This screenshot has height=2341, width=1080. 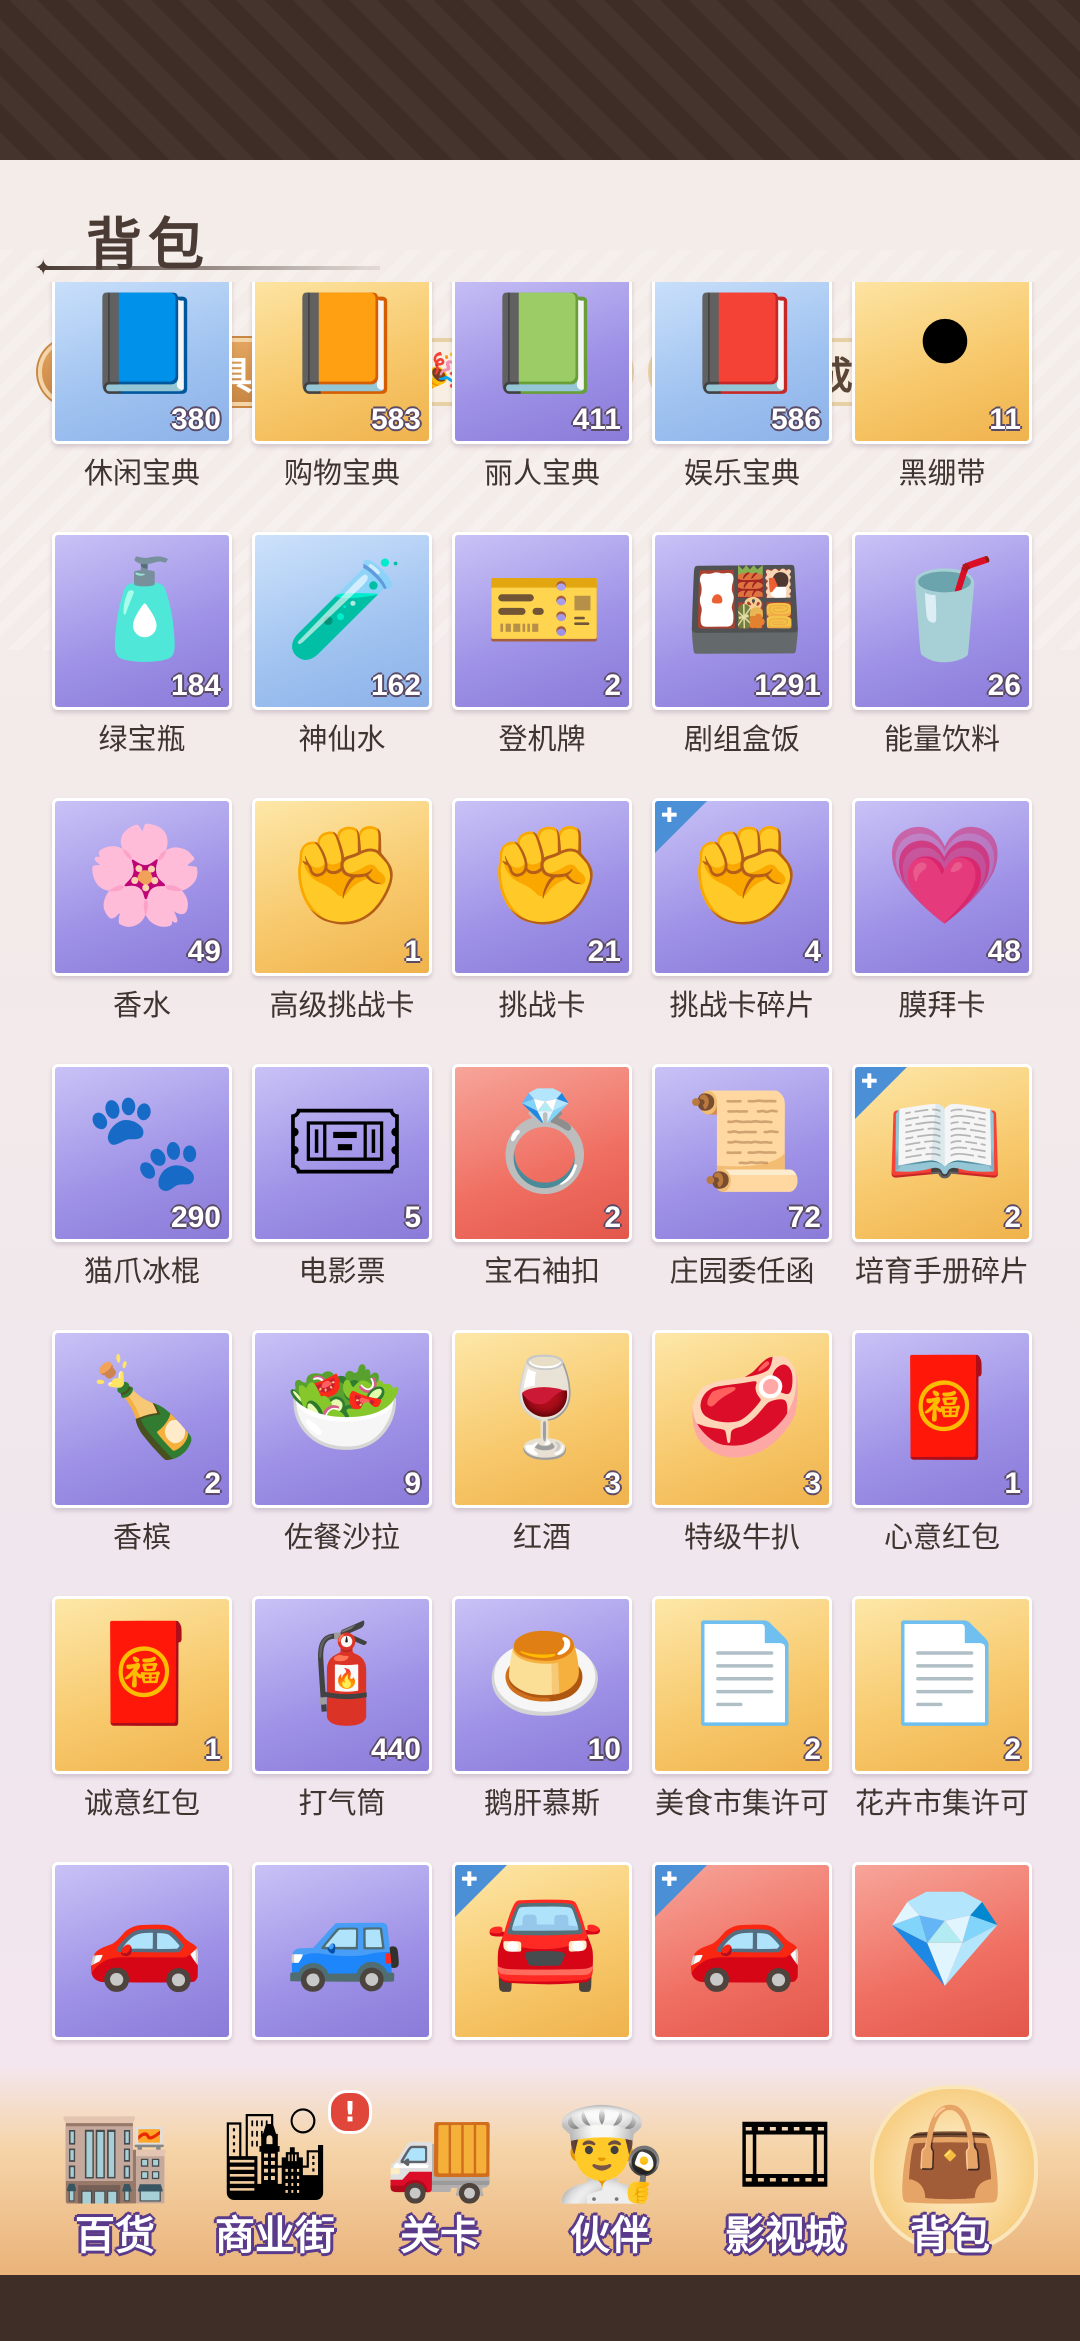 What do you see at coordinates (610, 2154) in the screenshot?
I see `partner-chef-icon: 👨‍🍳` at bounding box center [610, 2154].